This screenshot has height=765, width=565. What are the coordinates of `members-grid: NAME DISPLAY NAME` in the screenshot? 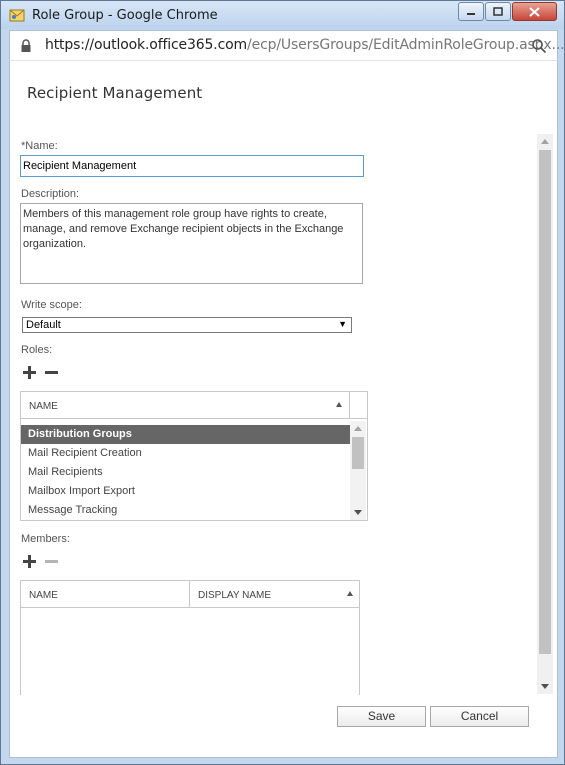 It's located at (190, 637).